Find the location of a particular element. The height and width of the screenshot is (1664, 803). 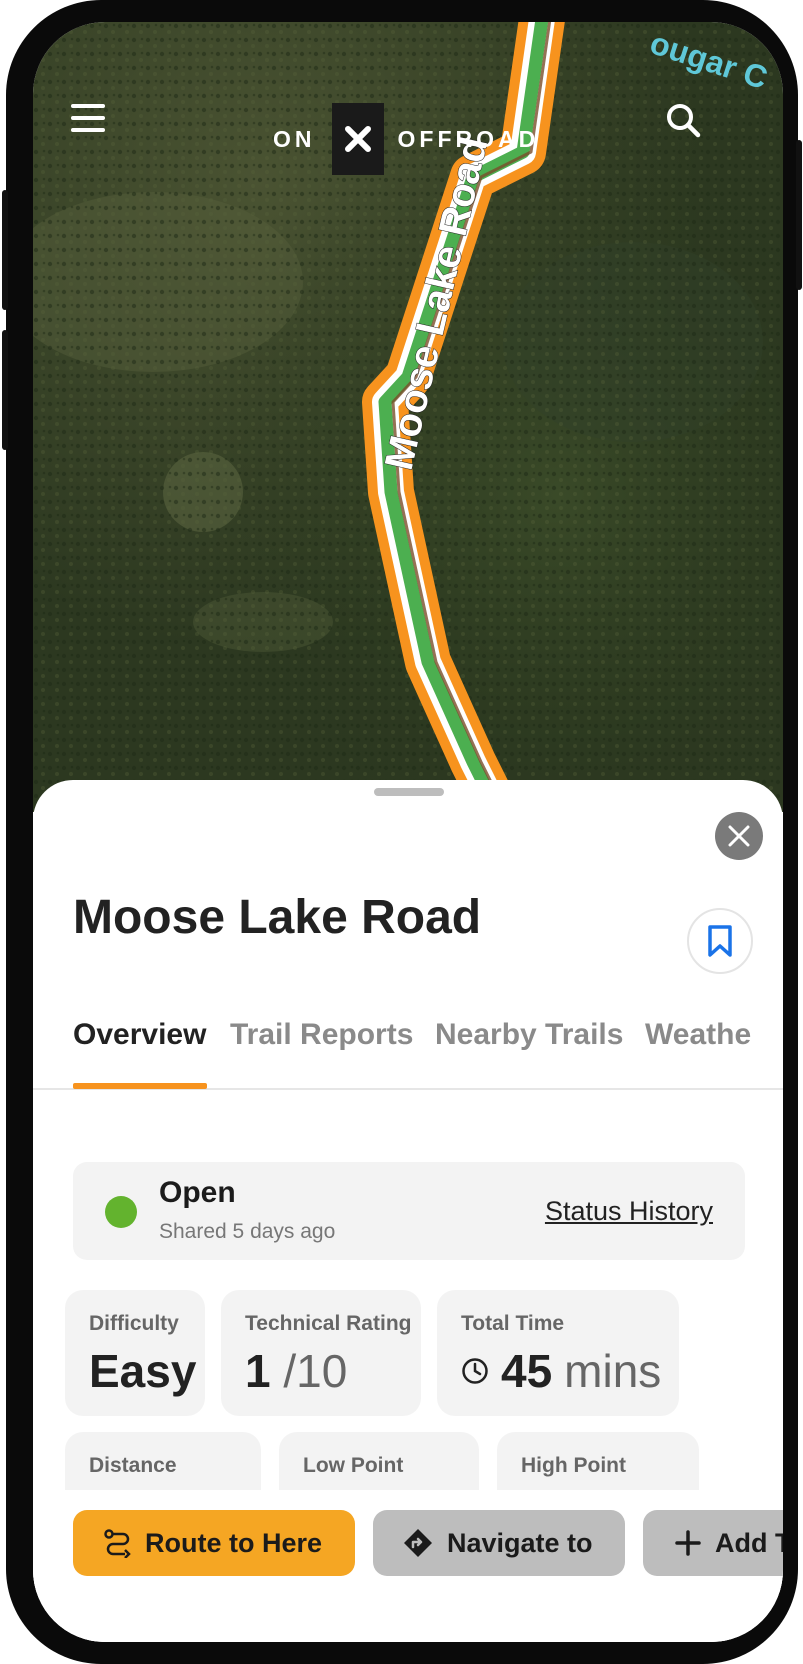

status-shared-time: Shared 5 days ago is located at coordinates (247, 1231).